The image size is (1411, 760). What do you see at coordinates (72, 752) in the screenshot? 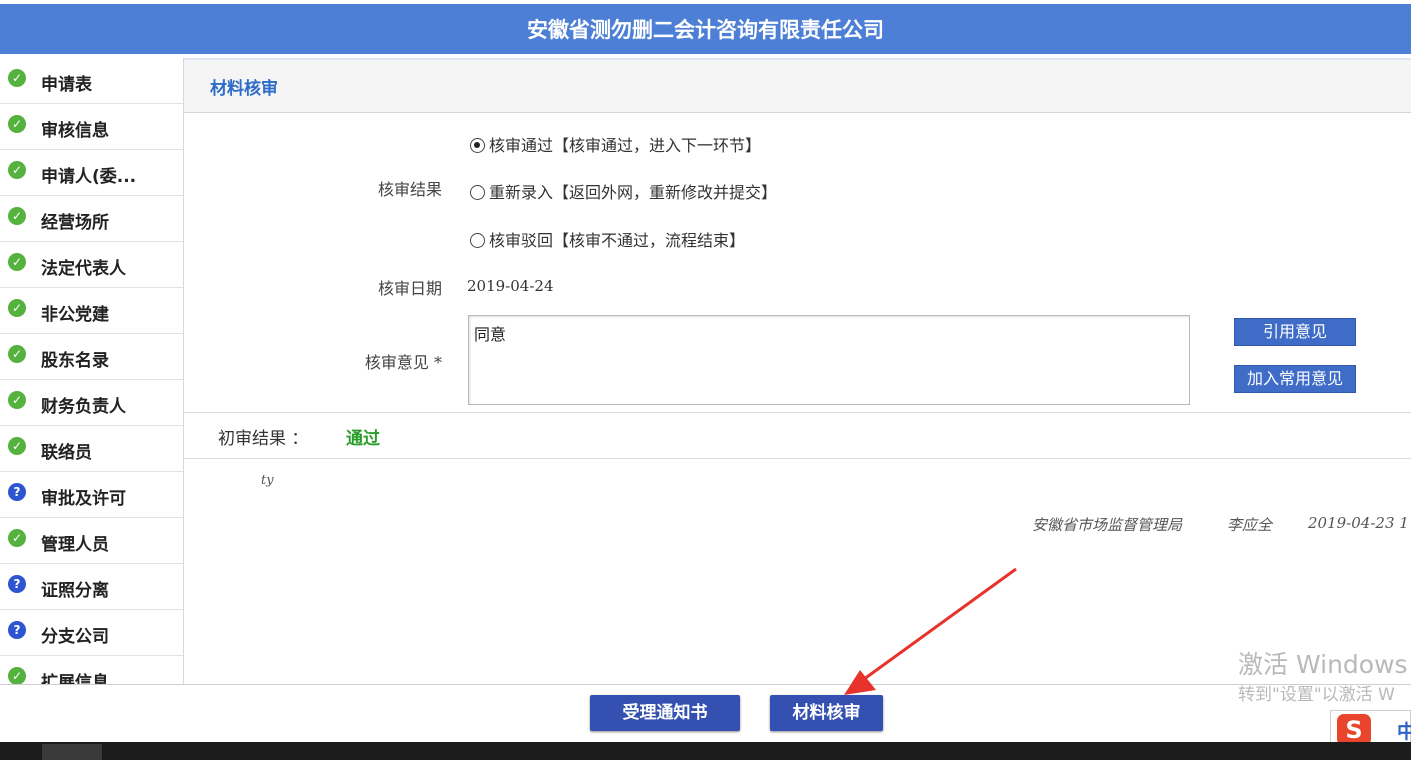
I see `taskbar-app-button` at bounding box center [72, 752].